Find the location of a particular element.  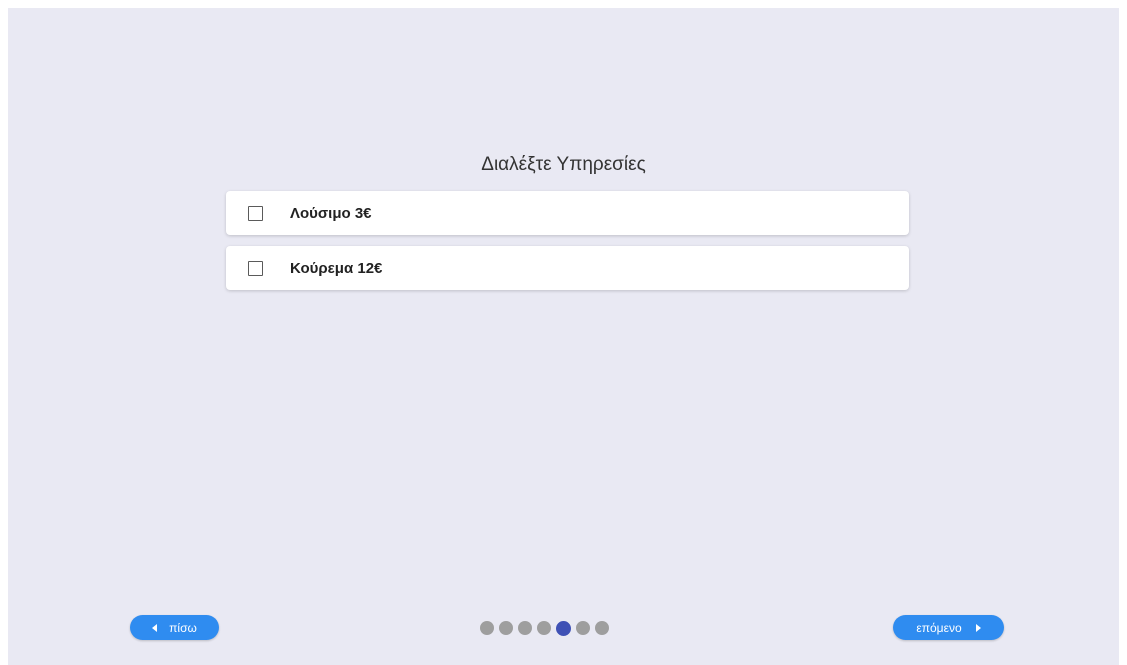

next-button-label: επόμενο is located at coordinates (939, 627).